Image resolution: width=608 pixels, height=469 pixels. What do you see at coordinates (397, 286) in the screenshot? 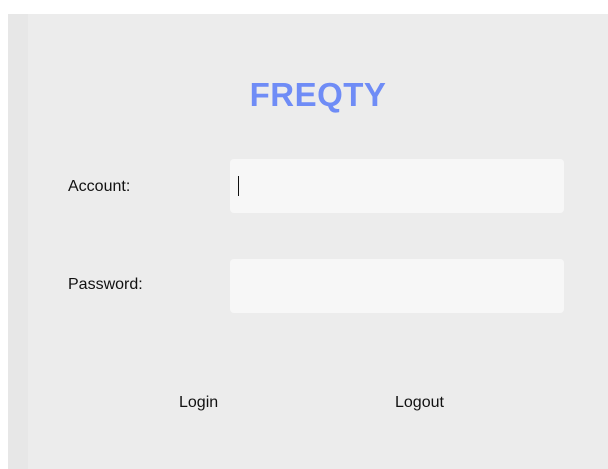
I see `password-input` at bounding box center [397, 286].